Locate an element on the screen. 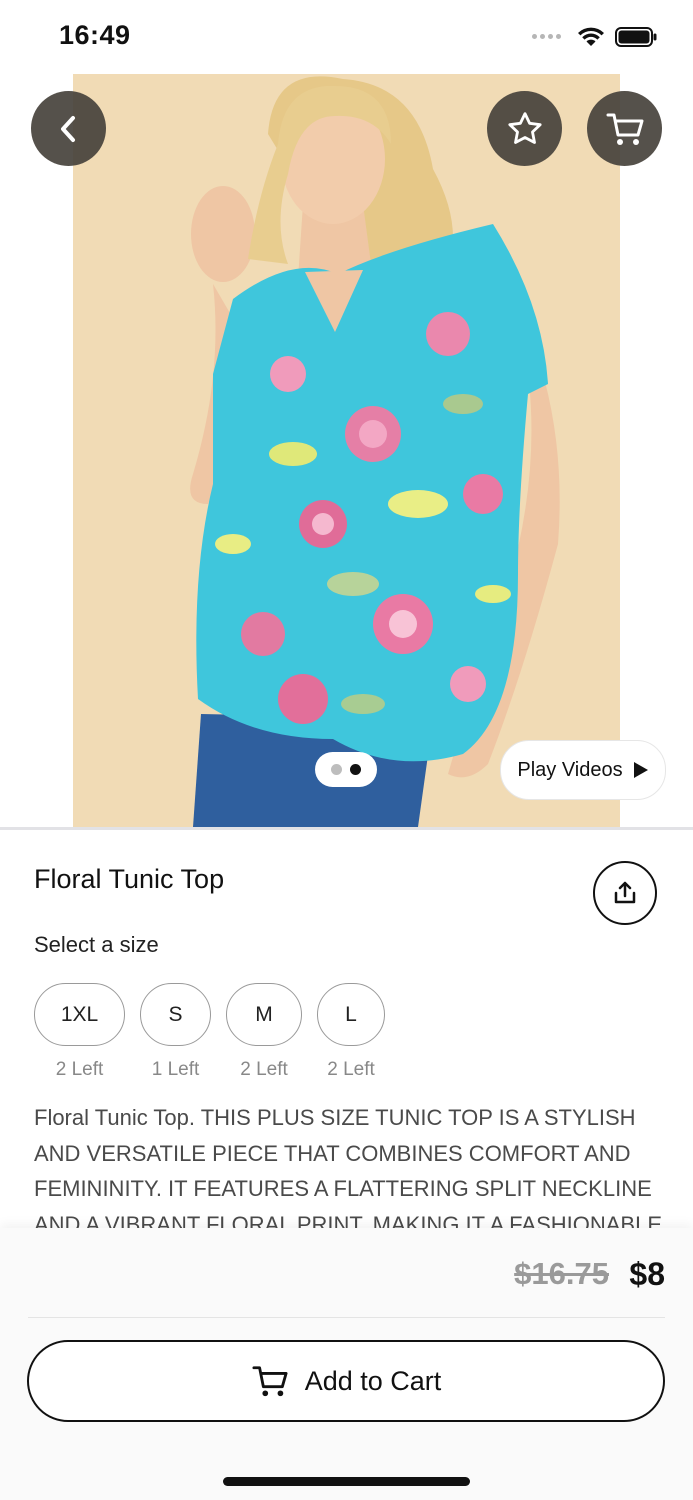  pager-dot is located at coordinates (336, 769).